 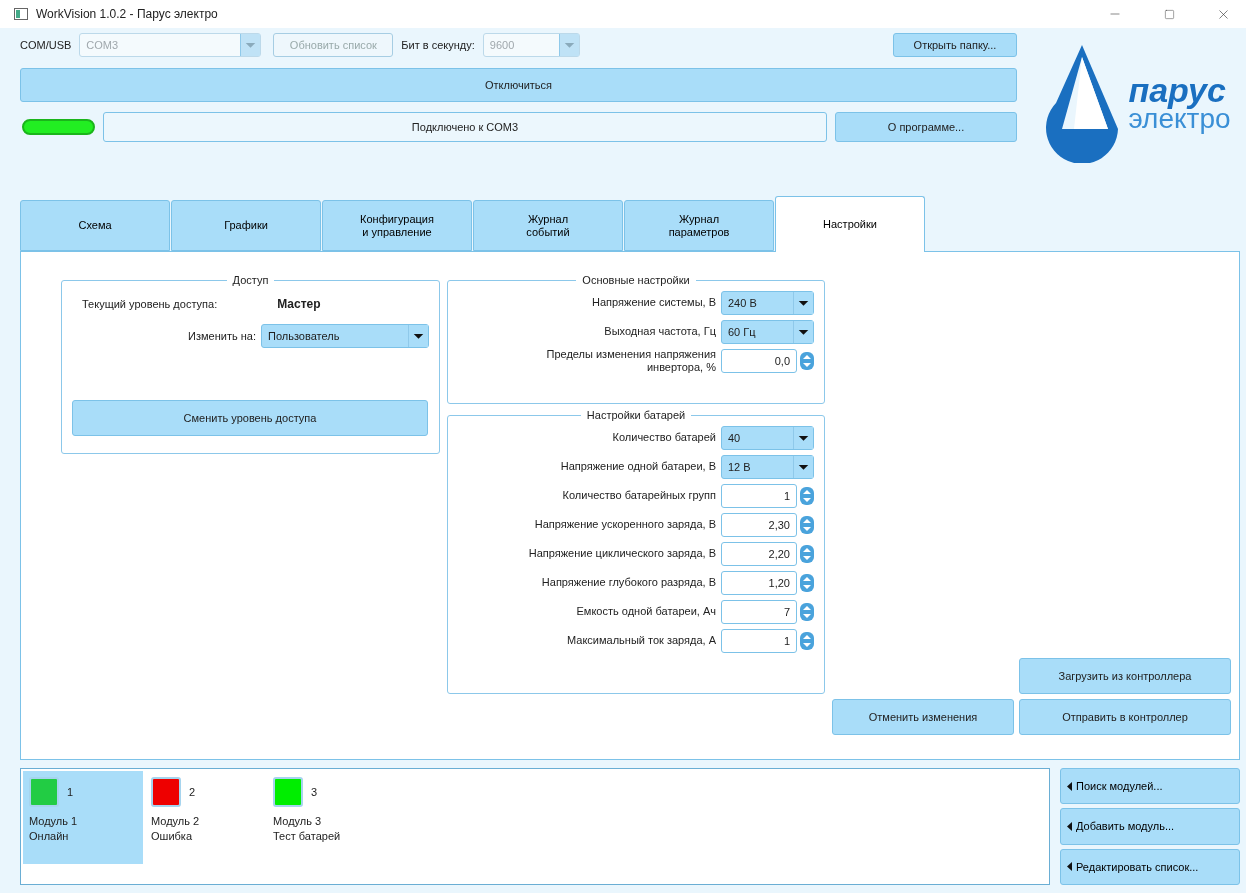 I want to click on number-field: 0,0, so click(x=759, y=360).